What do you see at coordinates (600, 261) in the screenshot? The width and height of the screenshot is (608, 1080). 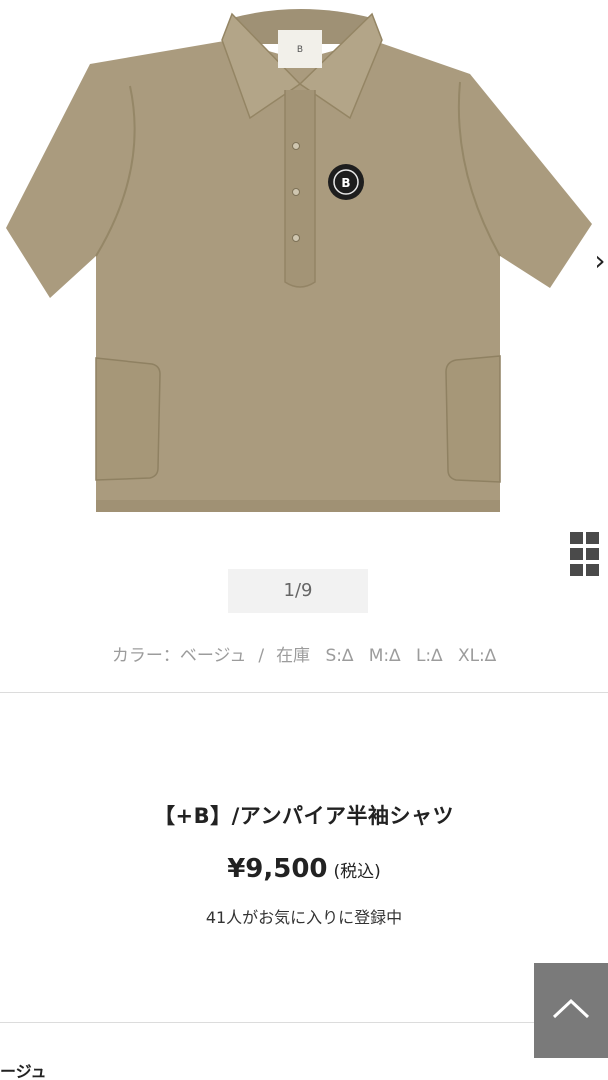 I see `next-arrow-icon: ›` at bounding box center [600, 261].